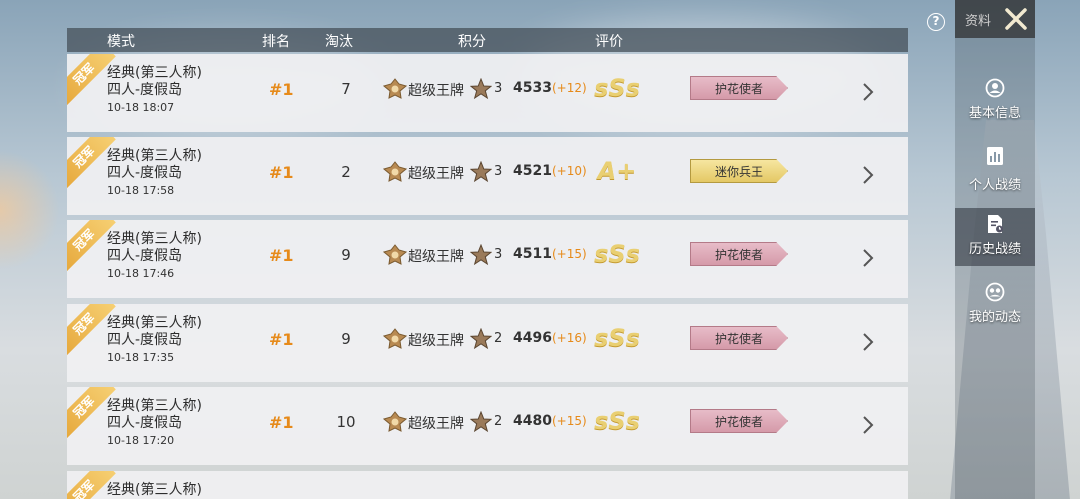 The image size is (1080, 499). I want to click on rating-badge: A+, so click(617, 171).